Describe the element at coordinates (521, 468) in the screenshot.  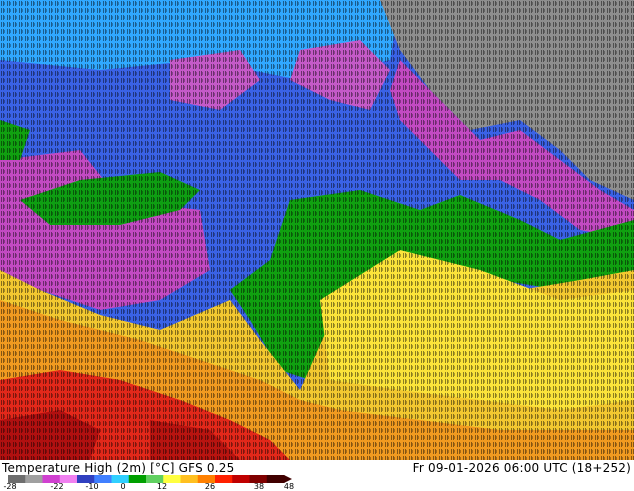
I see `map-timestamp: Fr 09-01-2026 06:00 UTC (18+252)` at that location.